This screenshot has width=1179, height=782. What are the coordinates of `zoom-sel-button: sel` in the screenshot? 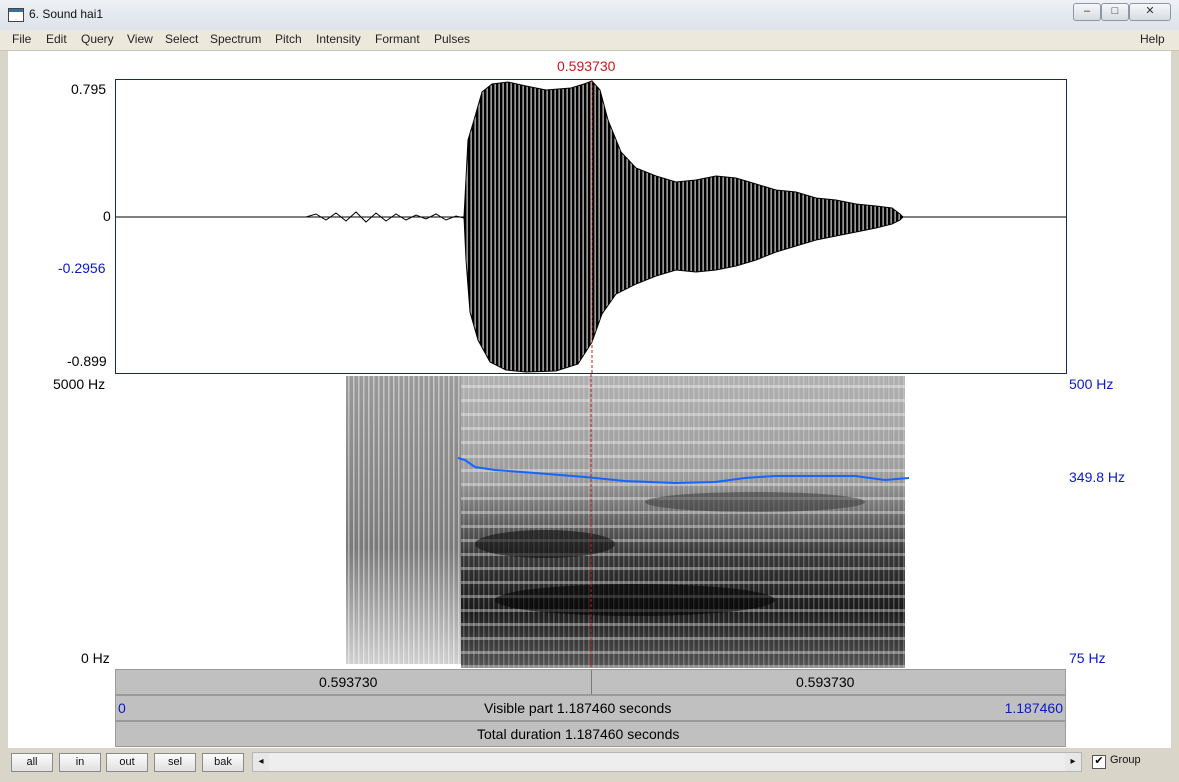 It's located at (175, 762).